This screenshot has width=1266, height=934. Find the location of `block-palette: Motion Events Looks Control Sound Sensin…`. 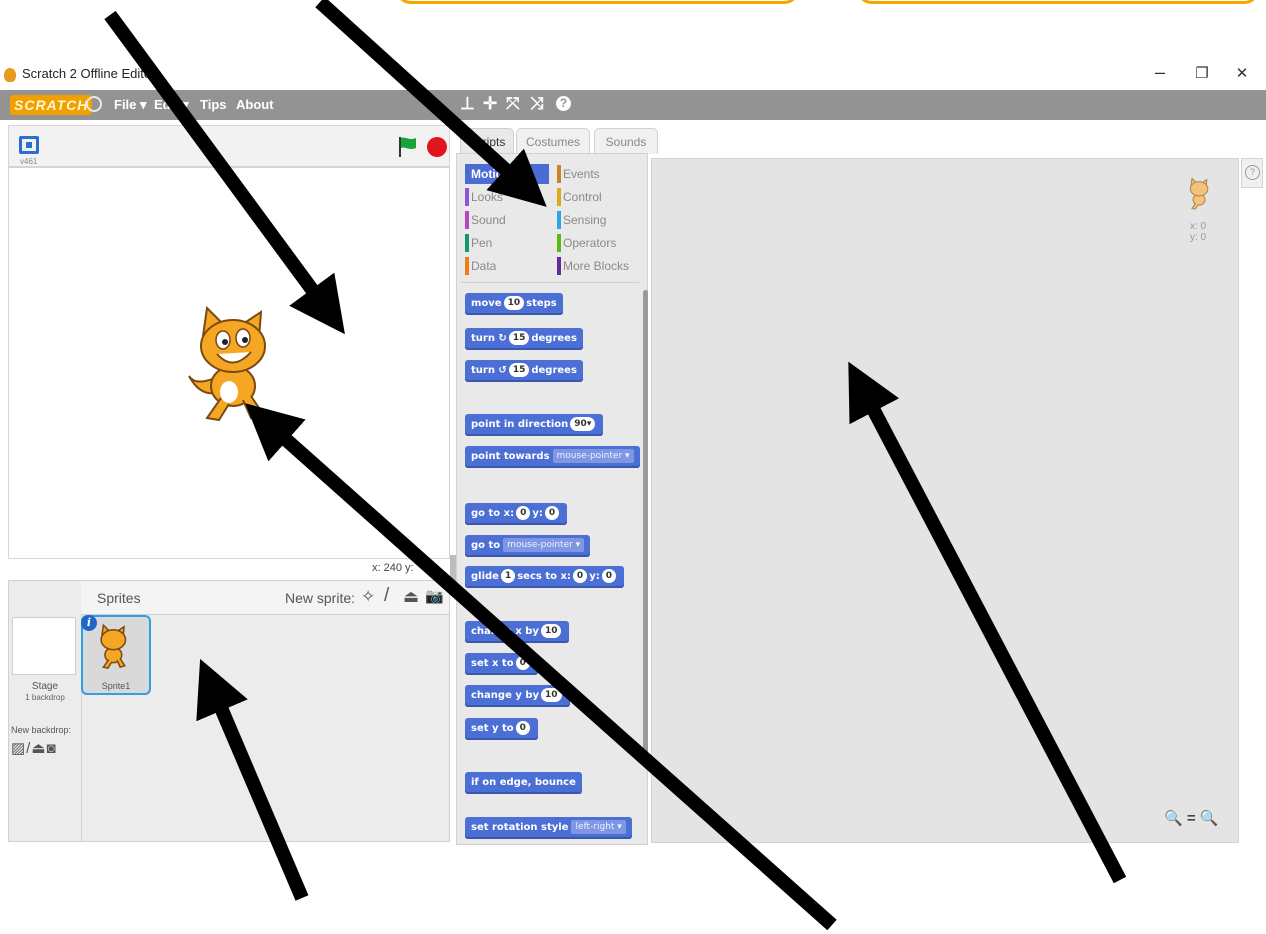

block-palette: Motion Events Looks Control Sound Sensin… is located at coordinates (552, 499).